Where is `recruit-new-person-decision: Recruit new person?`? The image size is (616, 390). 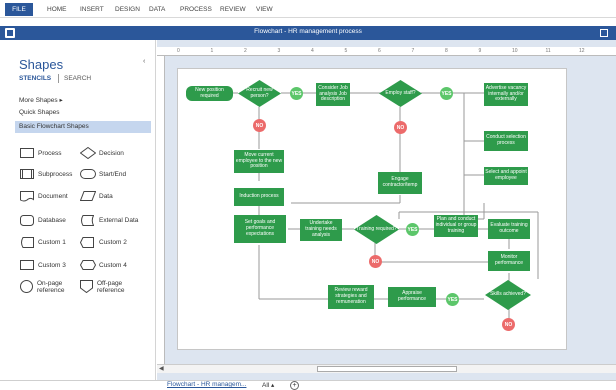
recruit-new-person-decision: Recruit new person? is located at coordinates (259, 93).